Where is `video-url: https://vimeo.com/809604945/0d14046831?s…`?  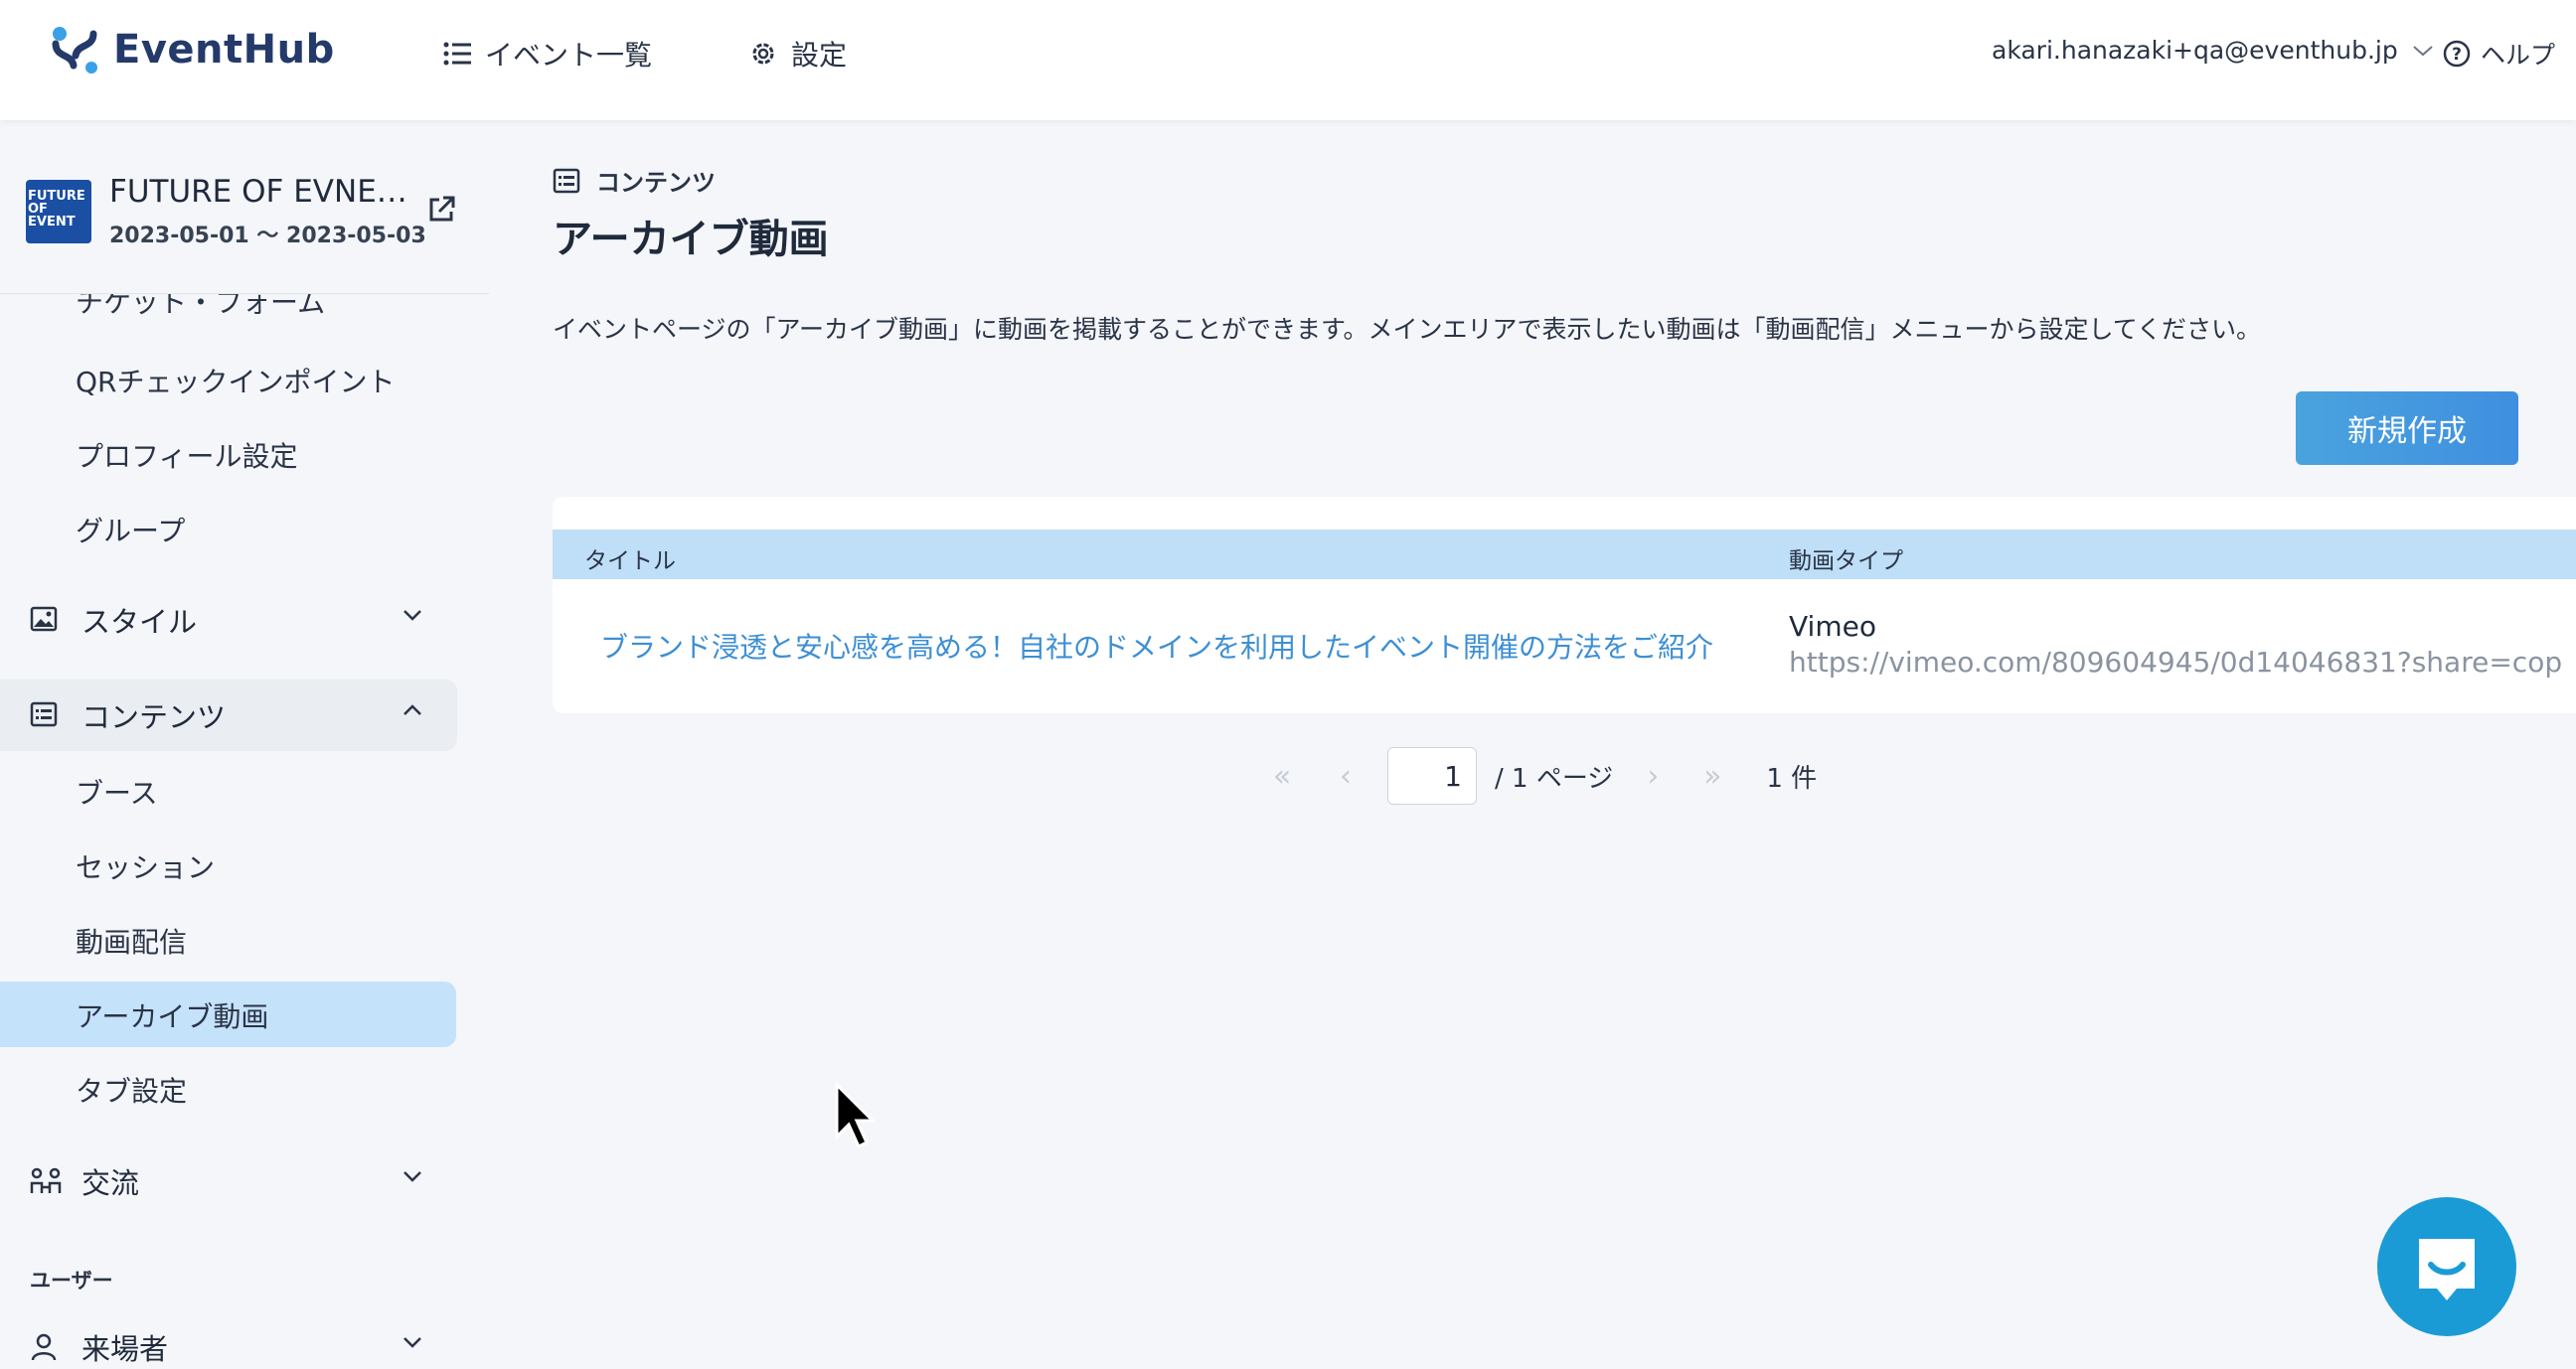 video-url: https://vimeo.com/809604945/0d14046831?s… is located at coordinates (2176, 662).